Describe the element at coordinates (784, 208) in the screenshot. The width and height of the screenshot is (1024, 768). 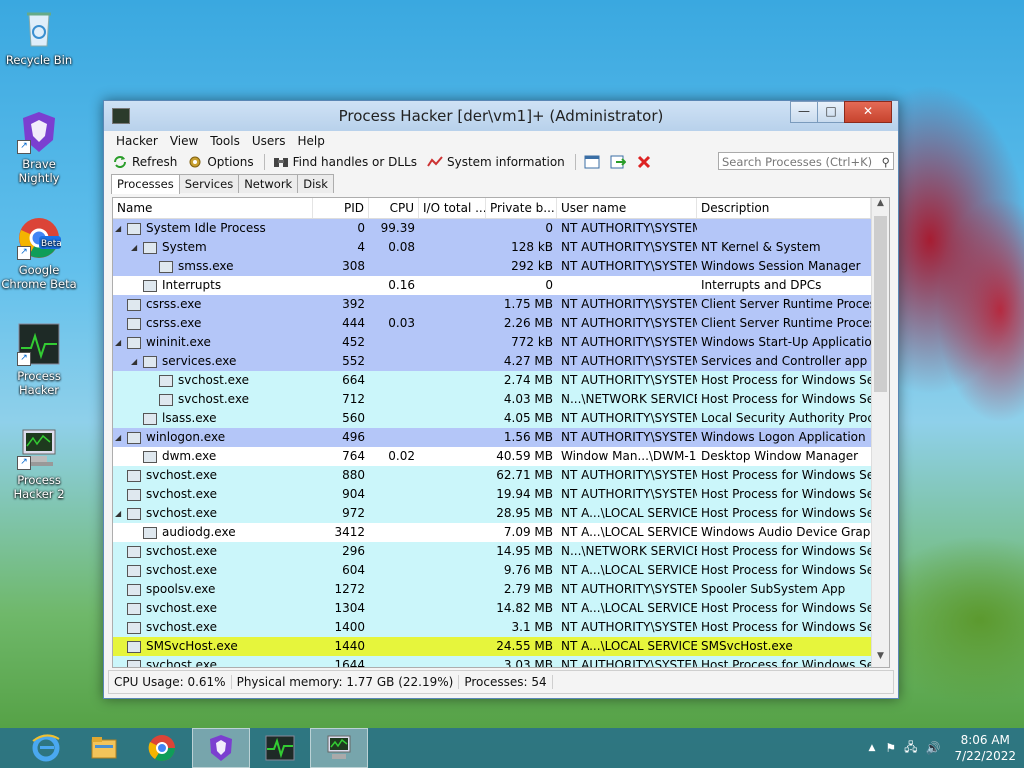
I see `column-header-description: Description` at that location.